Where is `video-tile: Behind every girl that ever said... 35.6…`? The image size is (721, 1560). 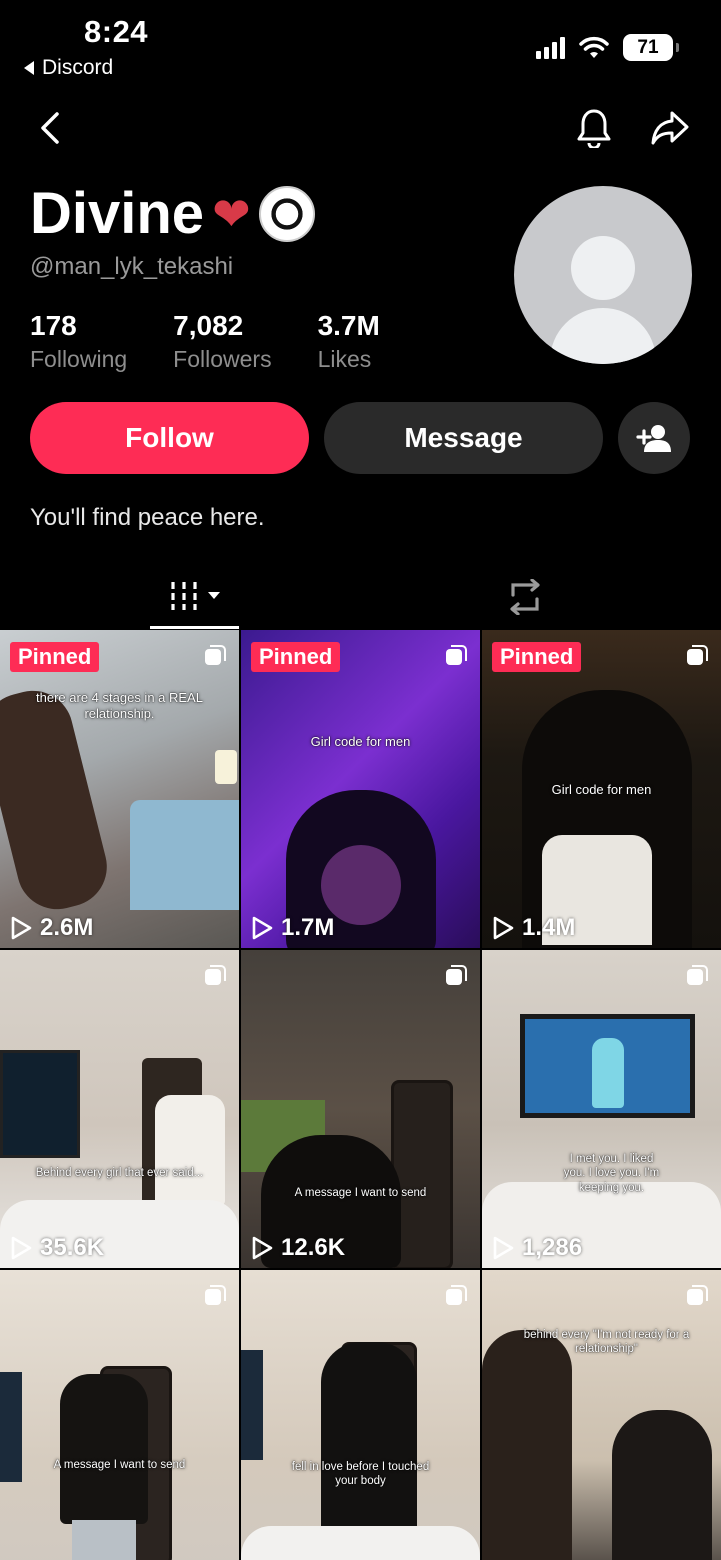
video-tile: Behind every girl that ever said... 35.6… is located at coordinates (119, 1109).